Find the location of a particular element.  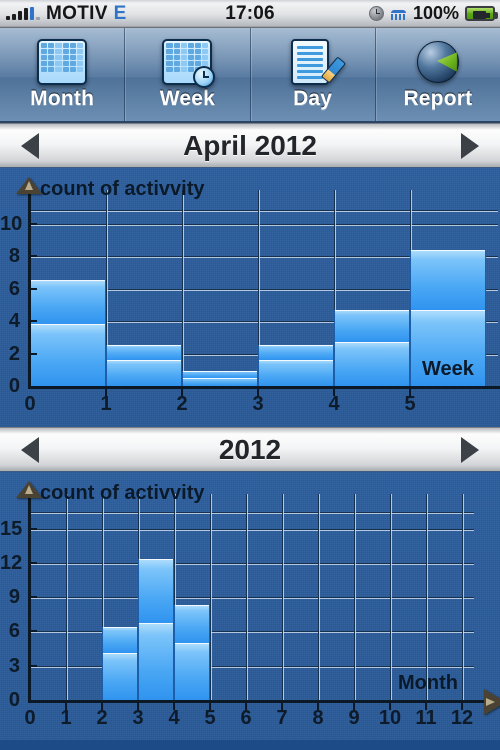

calendar-month-icon is located at coordinates (62, 61).